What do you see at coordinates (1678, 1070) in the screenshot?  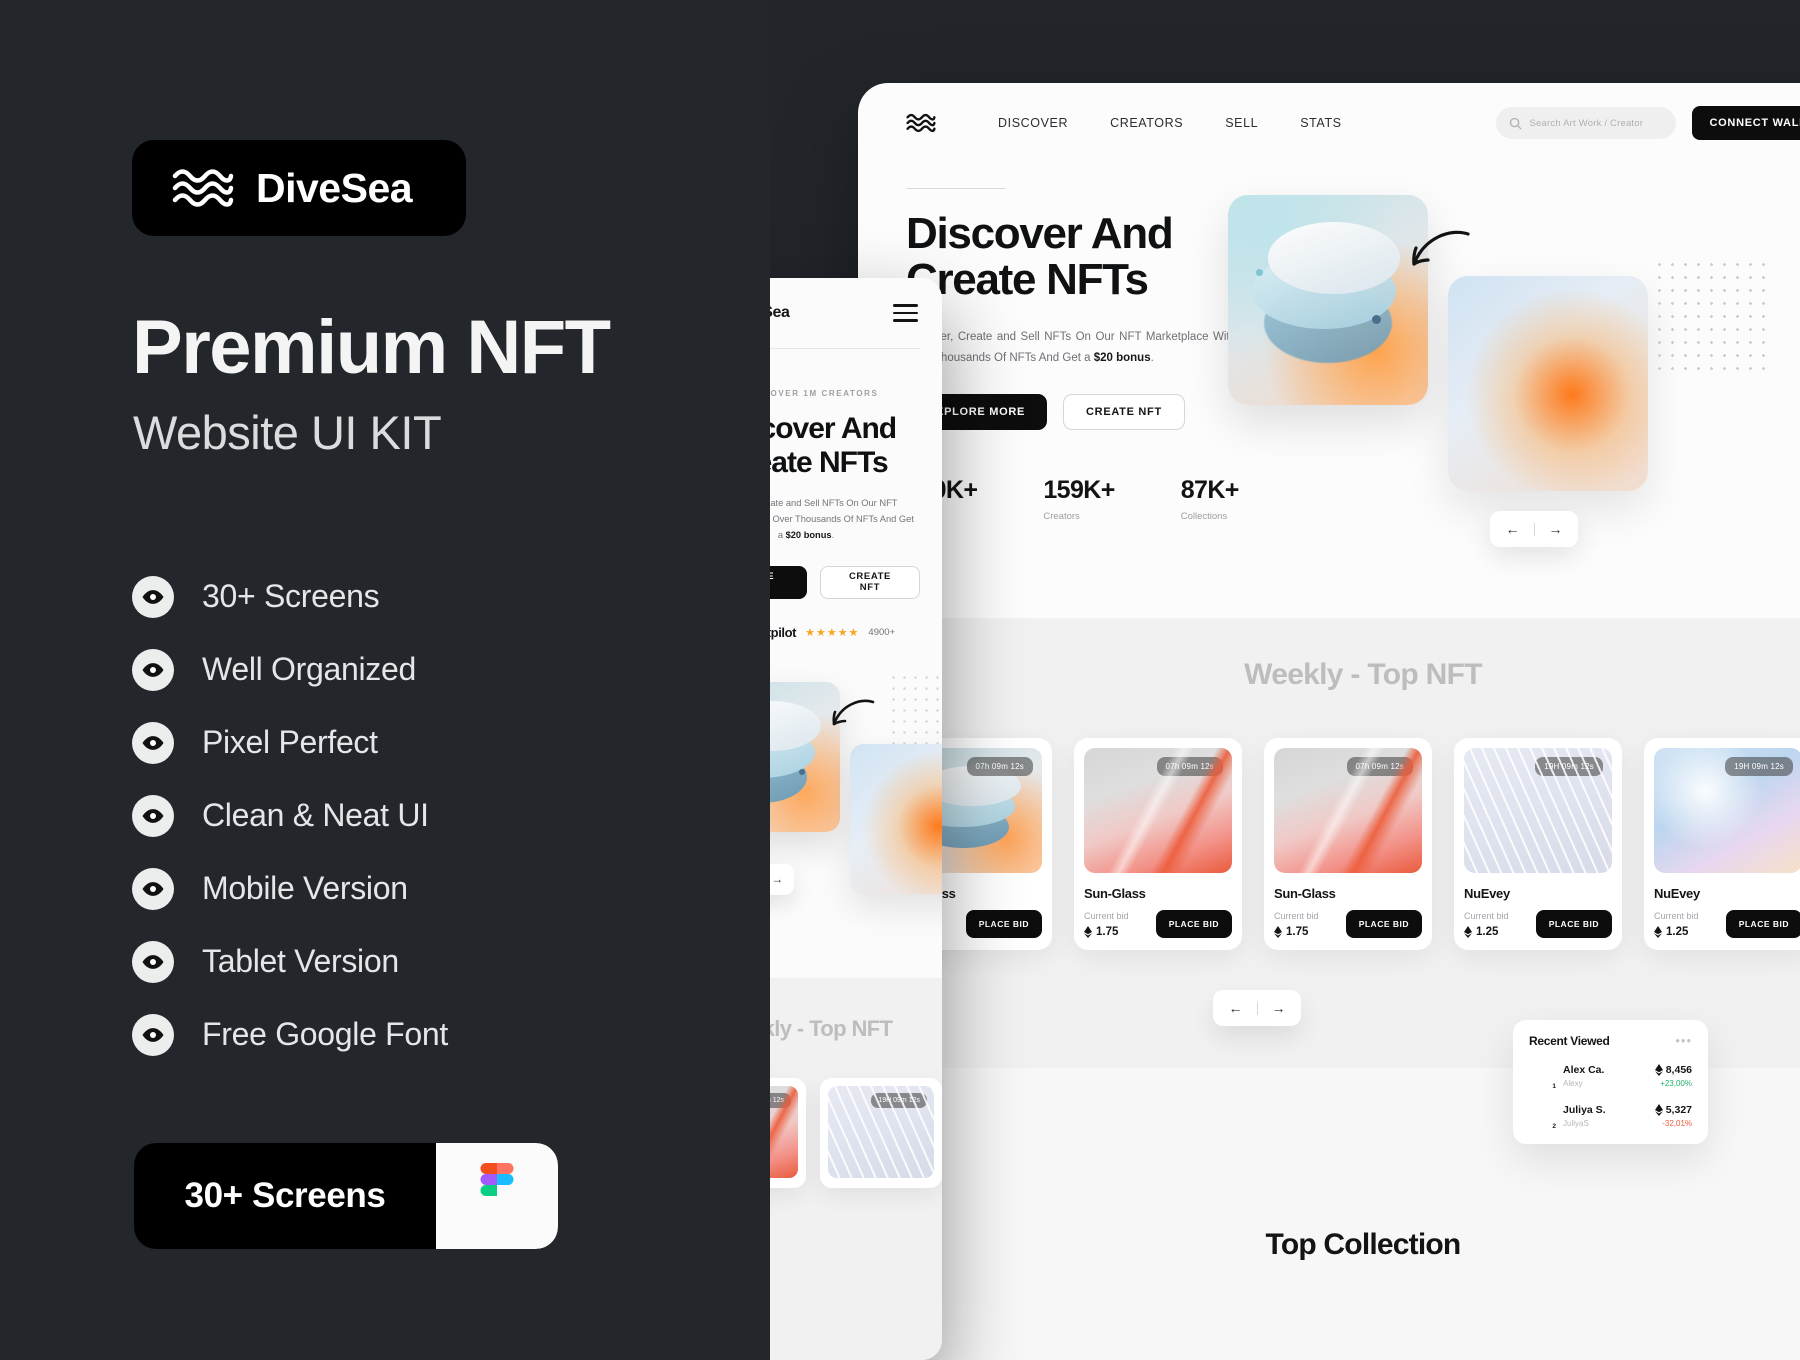 I see `creator-amount: 8,456` at bounding box center [1678, 1070].